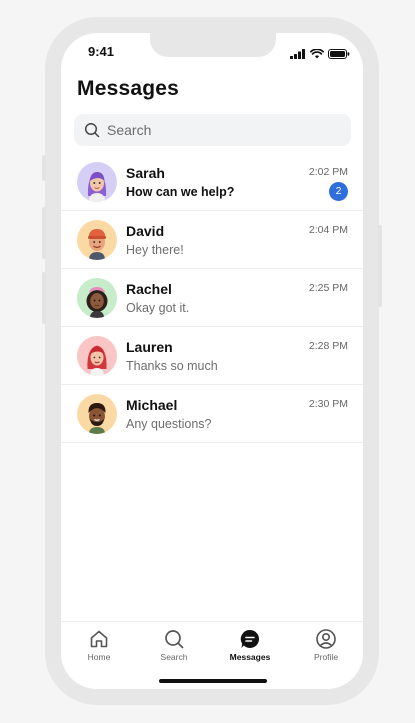 The width and height of the screenshot is (415, 723). I want to click on phone-volume-up-button, so click(44, 233).